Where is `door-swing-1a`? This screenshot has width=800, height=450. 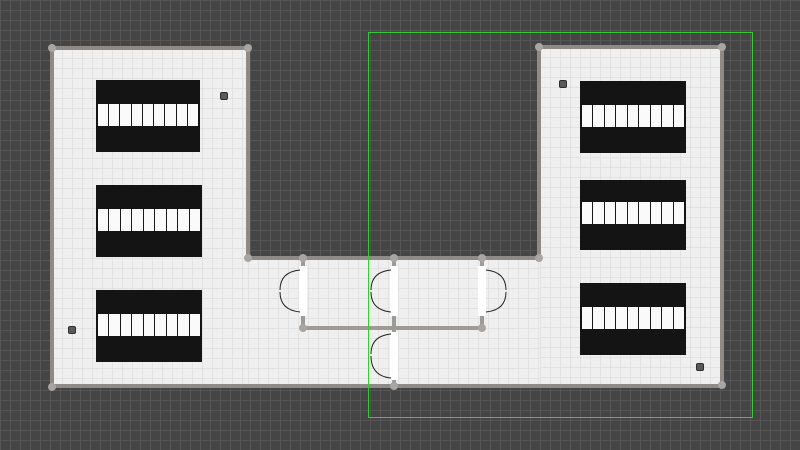 door-swing-1a is located at coordinates (290, 280).